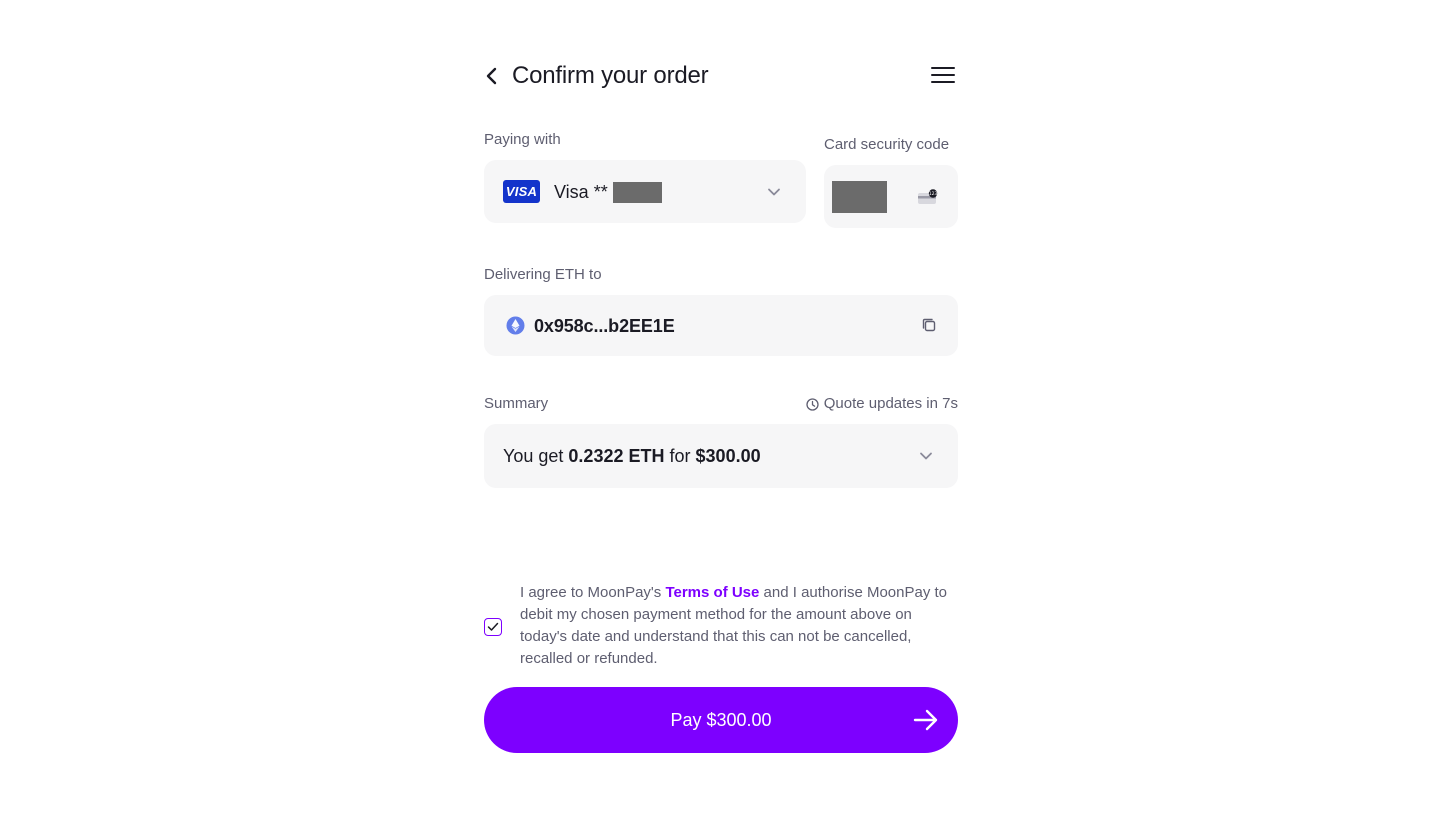 This screenshot has width=1440, height=819. What do you see at coordinates (812, 404) in the screenshot?
I see `clock-icon` at bounding box center [812, 404].